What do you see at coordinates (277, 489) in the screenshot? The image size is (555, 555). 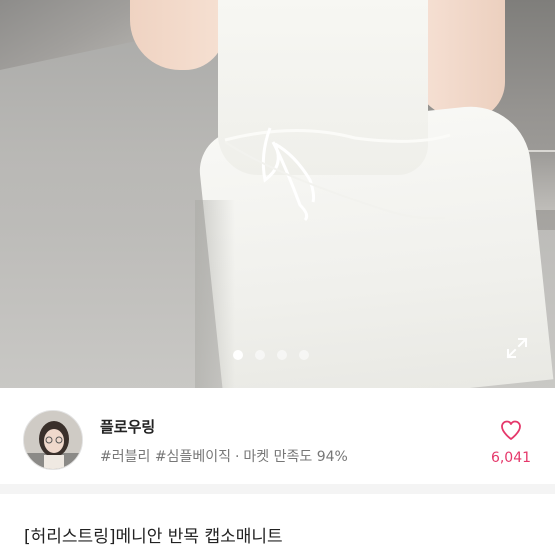 I see `section-divider` at bounding box center [277, 489].